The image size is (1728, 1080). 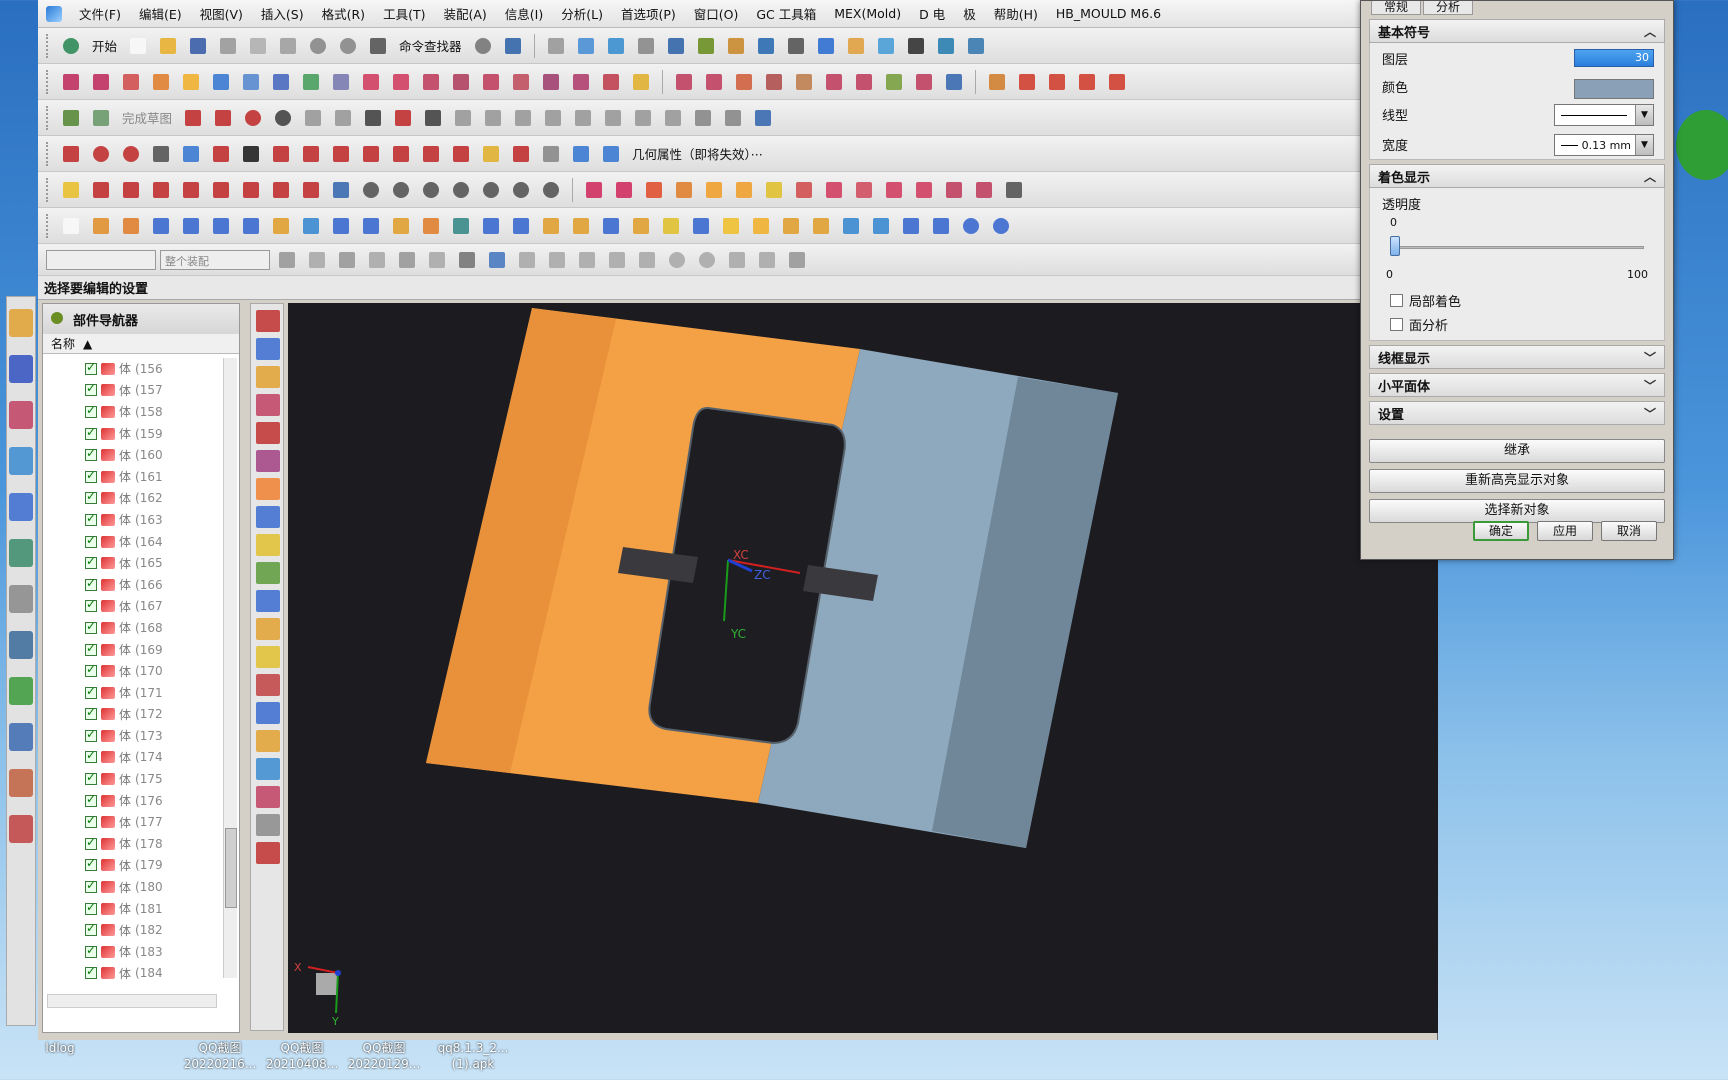 What do you see at coordinates (766, 46) in the screenshot?
I see `fit-view-icon` at bounding box center [766, 46].